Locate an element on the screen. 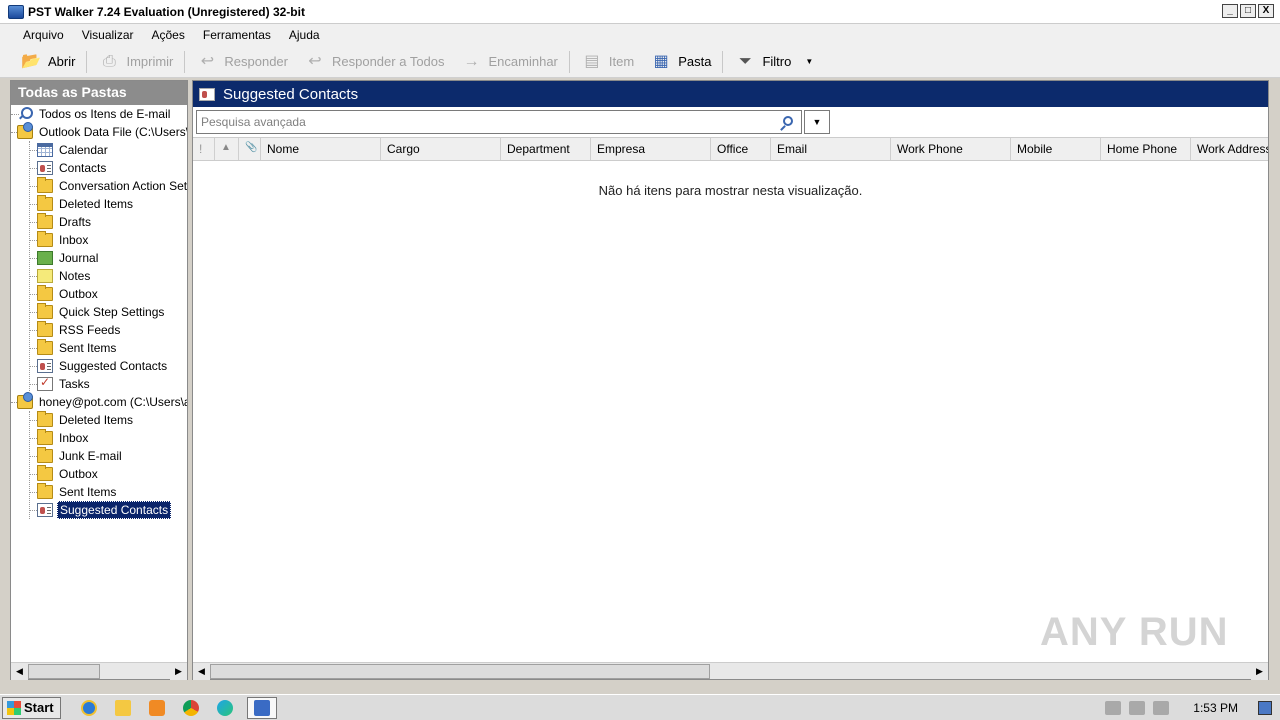 The width and height of the screenshot is (1280, 720). item-list-hscrollbar: ◀ ▶ is located at coordinates (730, 671).